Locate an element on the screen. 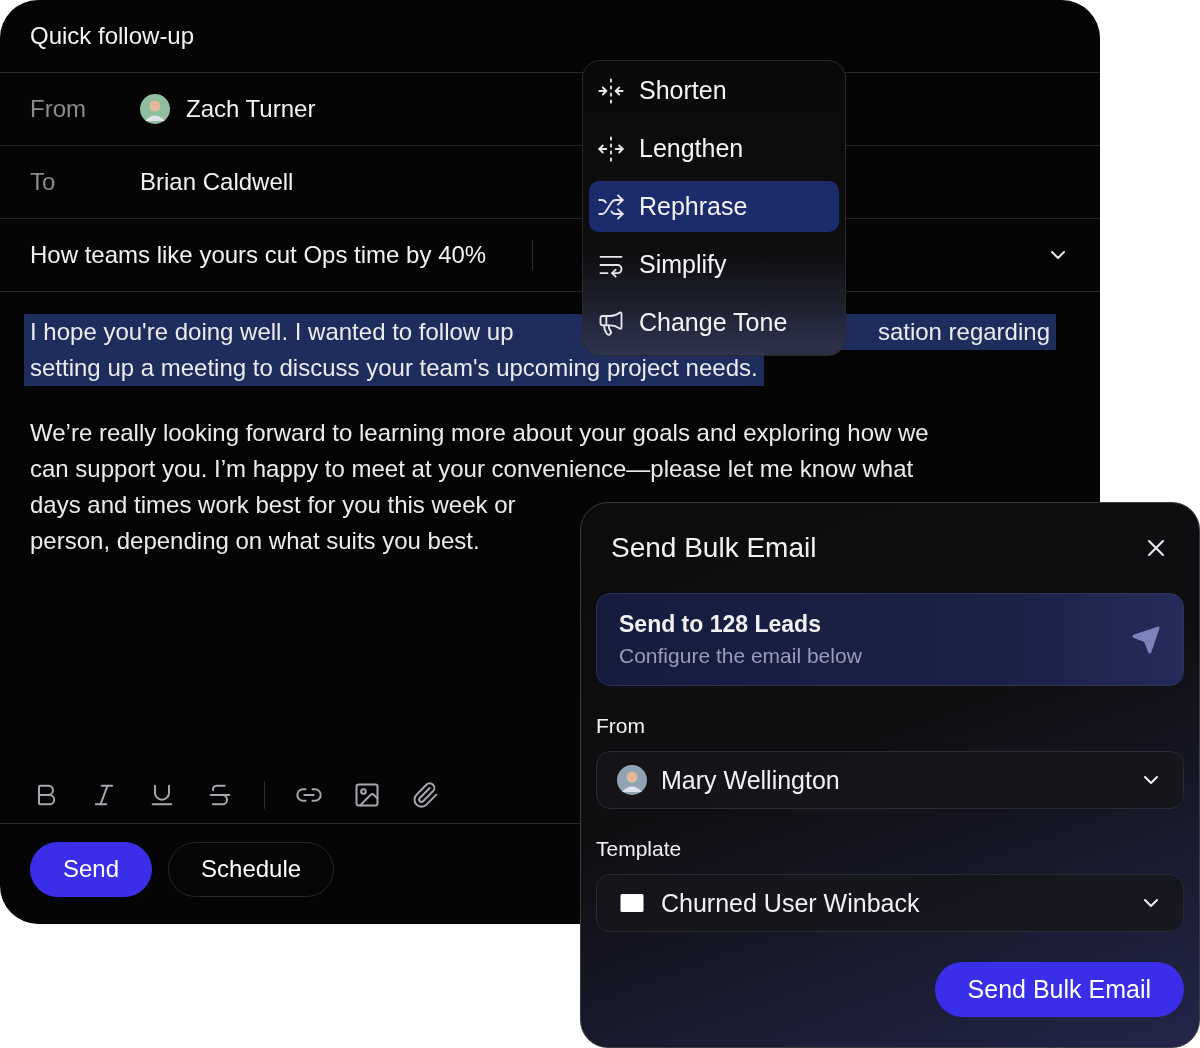 The width and height of the screenshot is (1200, 1048). body-text: We’re really looking forward to learning more about your goals and exploring how we is located at coordinates (479, 433).